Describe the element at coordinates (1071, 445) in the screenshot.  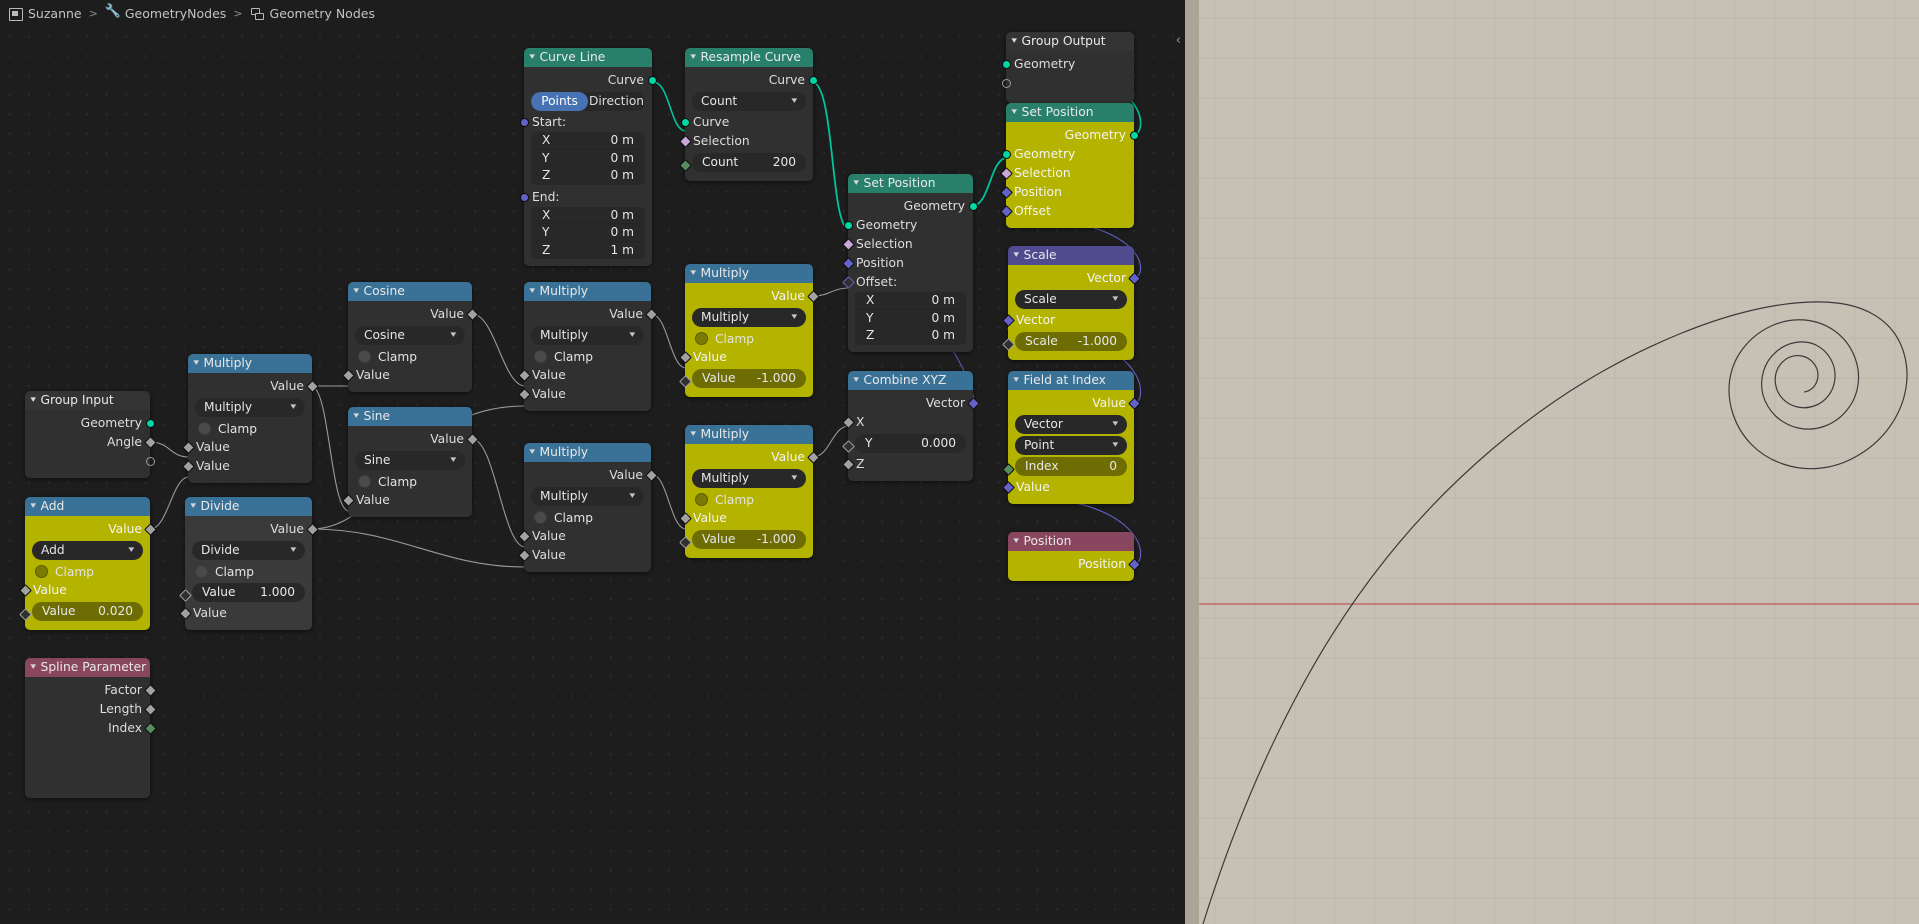
I see `dropdown-domain: Point ▾` at that location.